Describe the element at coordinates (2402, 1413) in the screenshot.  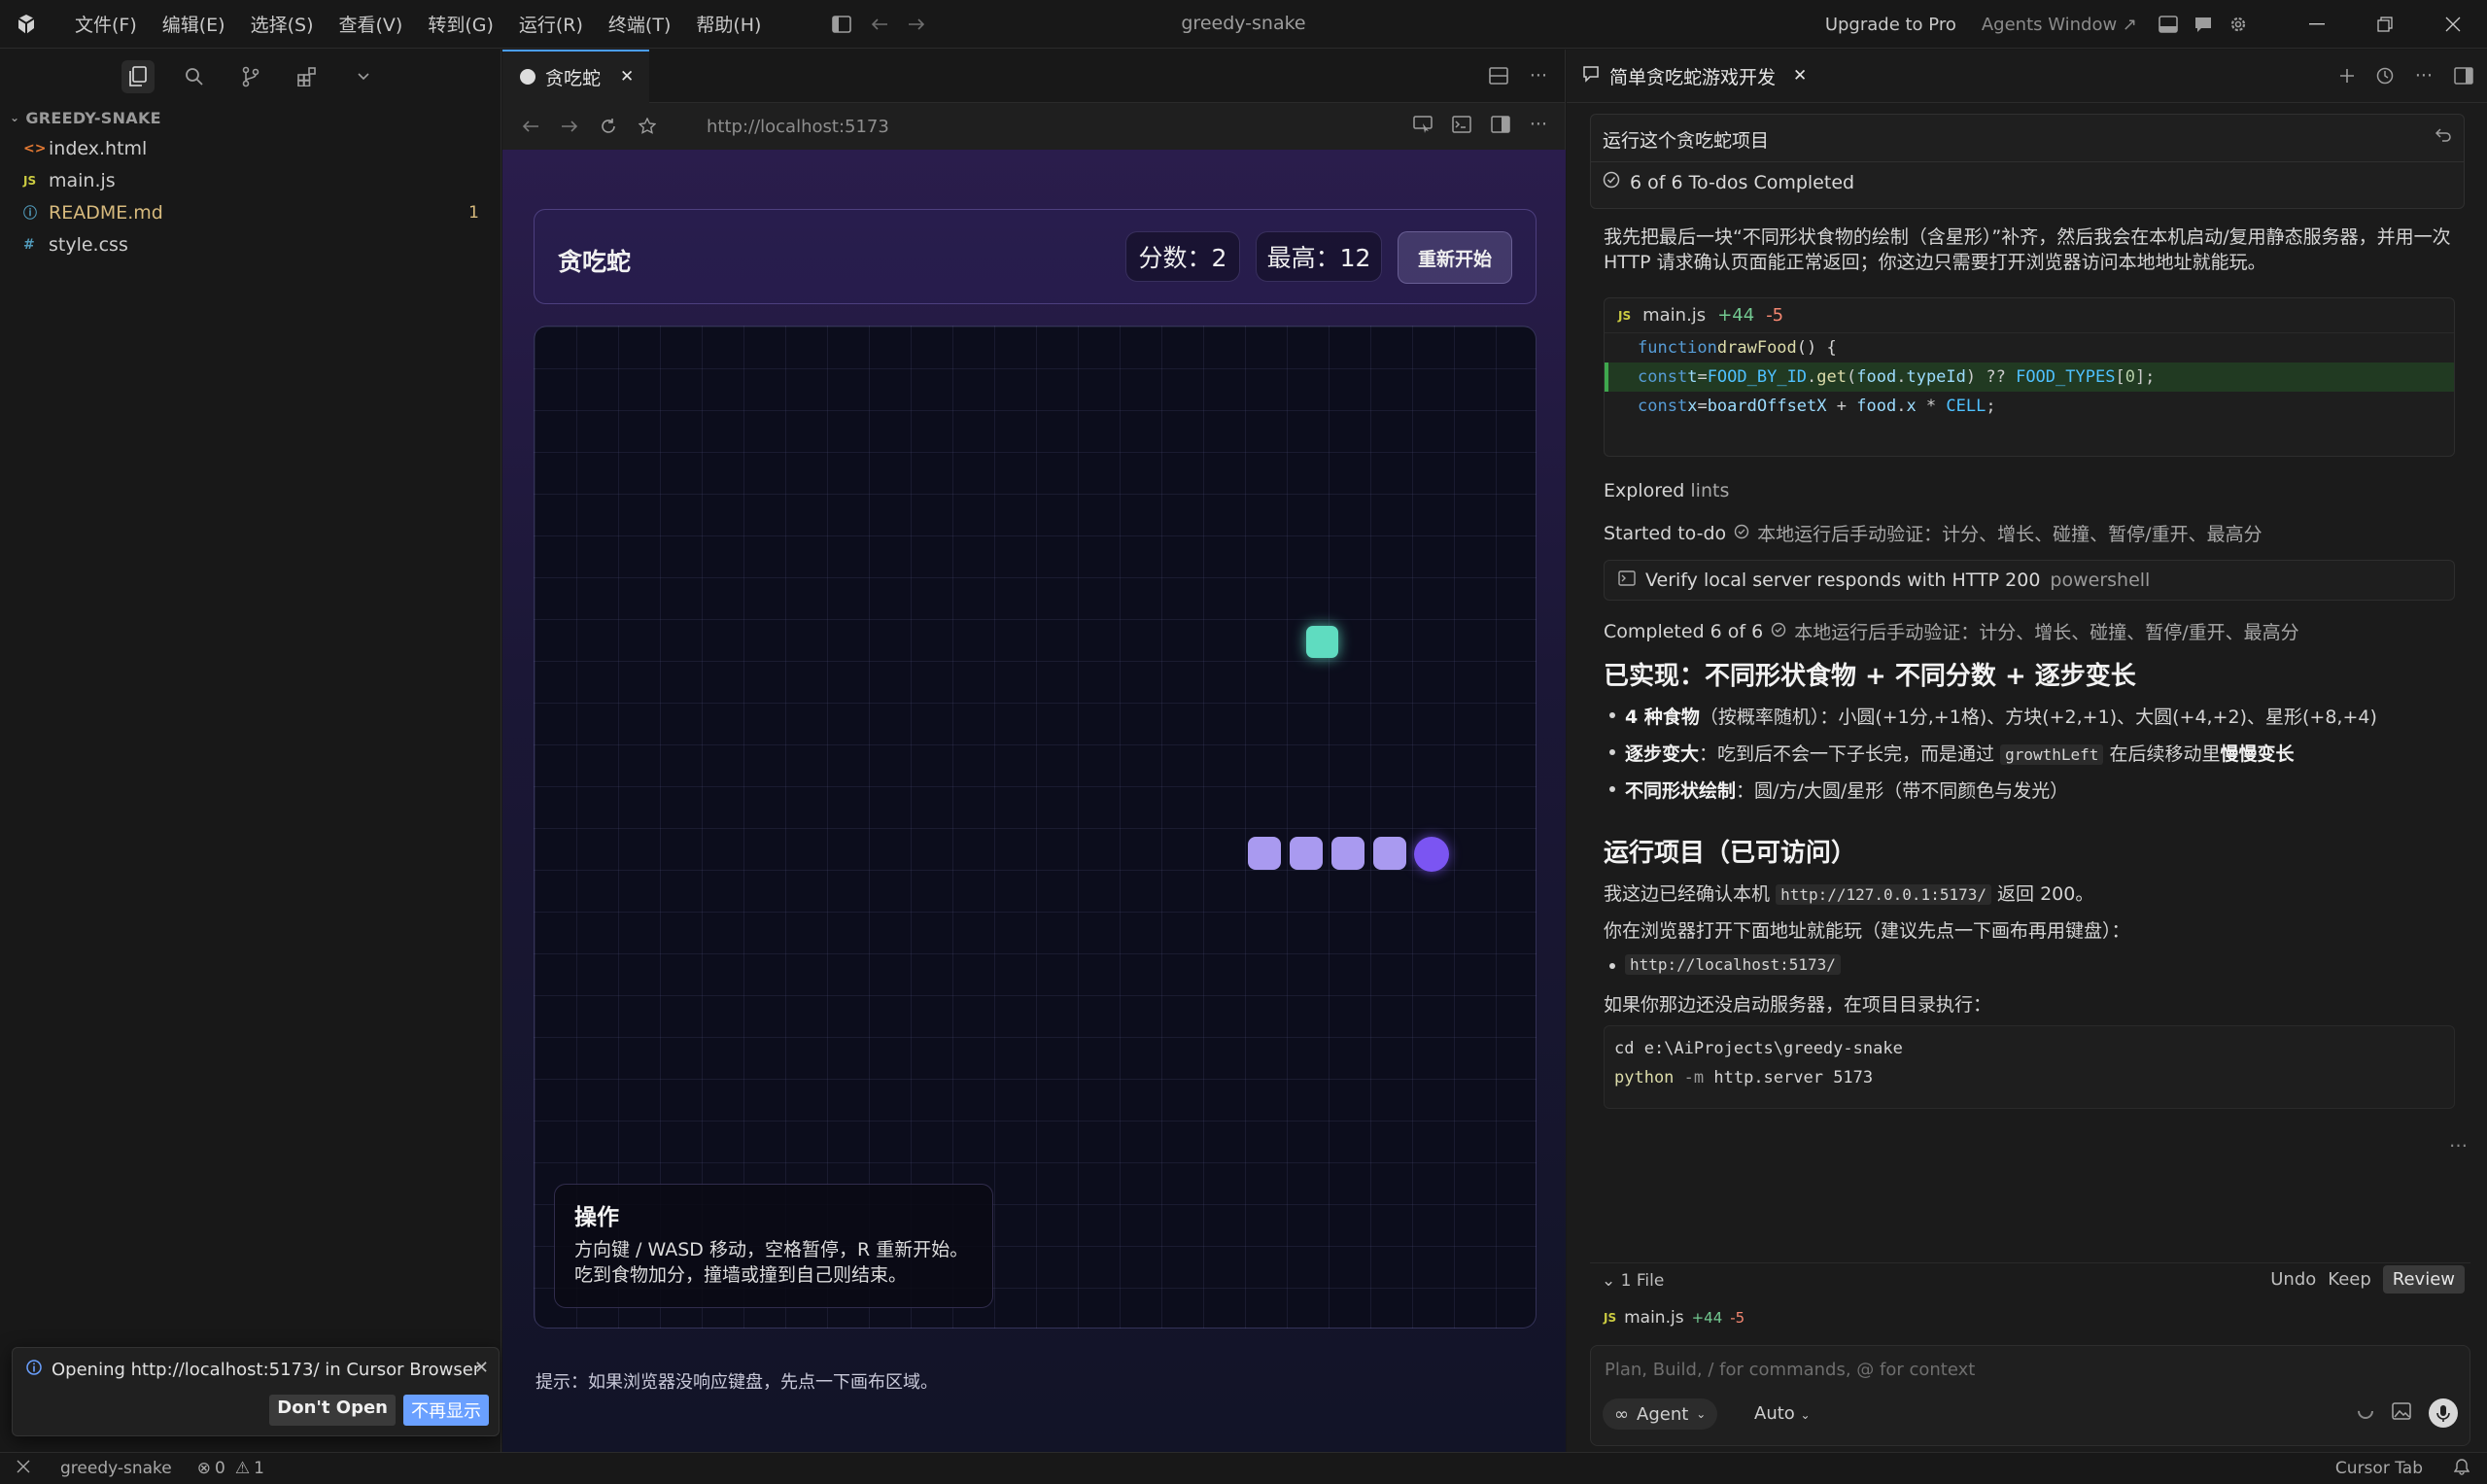
I see `image-attach-icon` at that location.